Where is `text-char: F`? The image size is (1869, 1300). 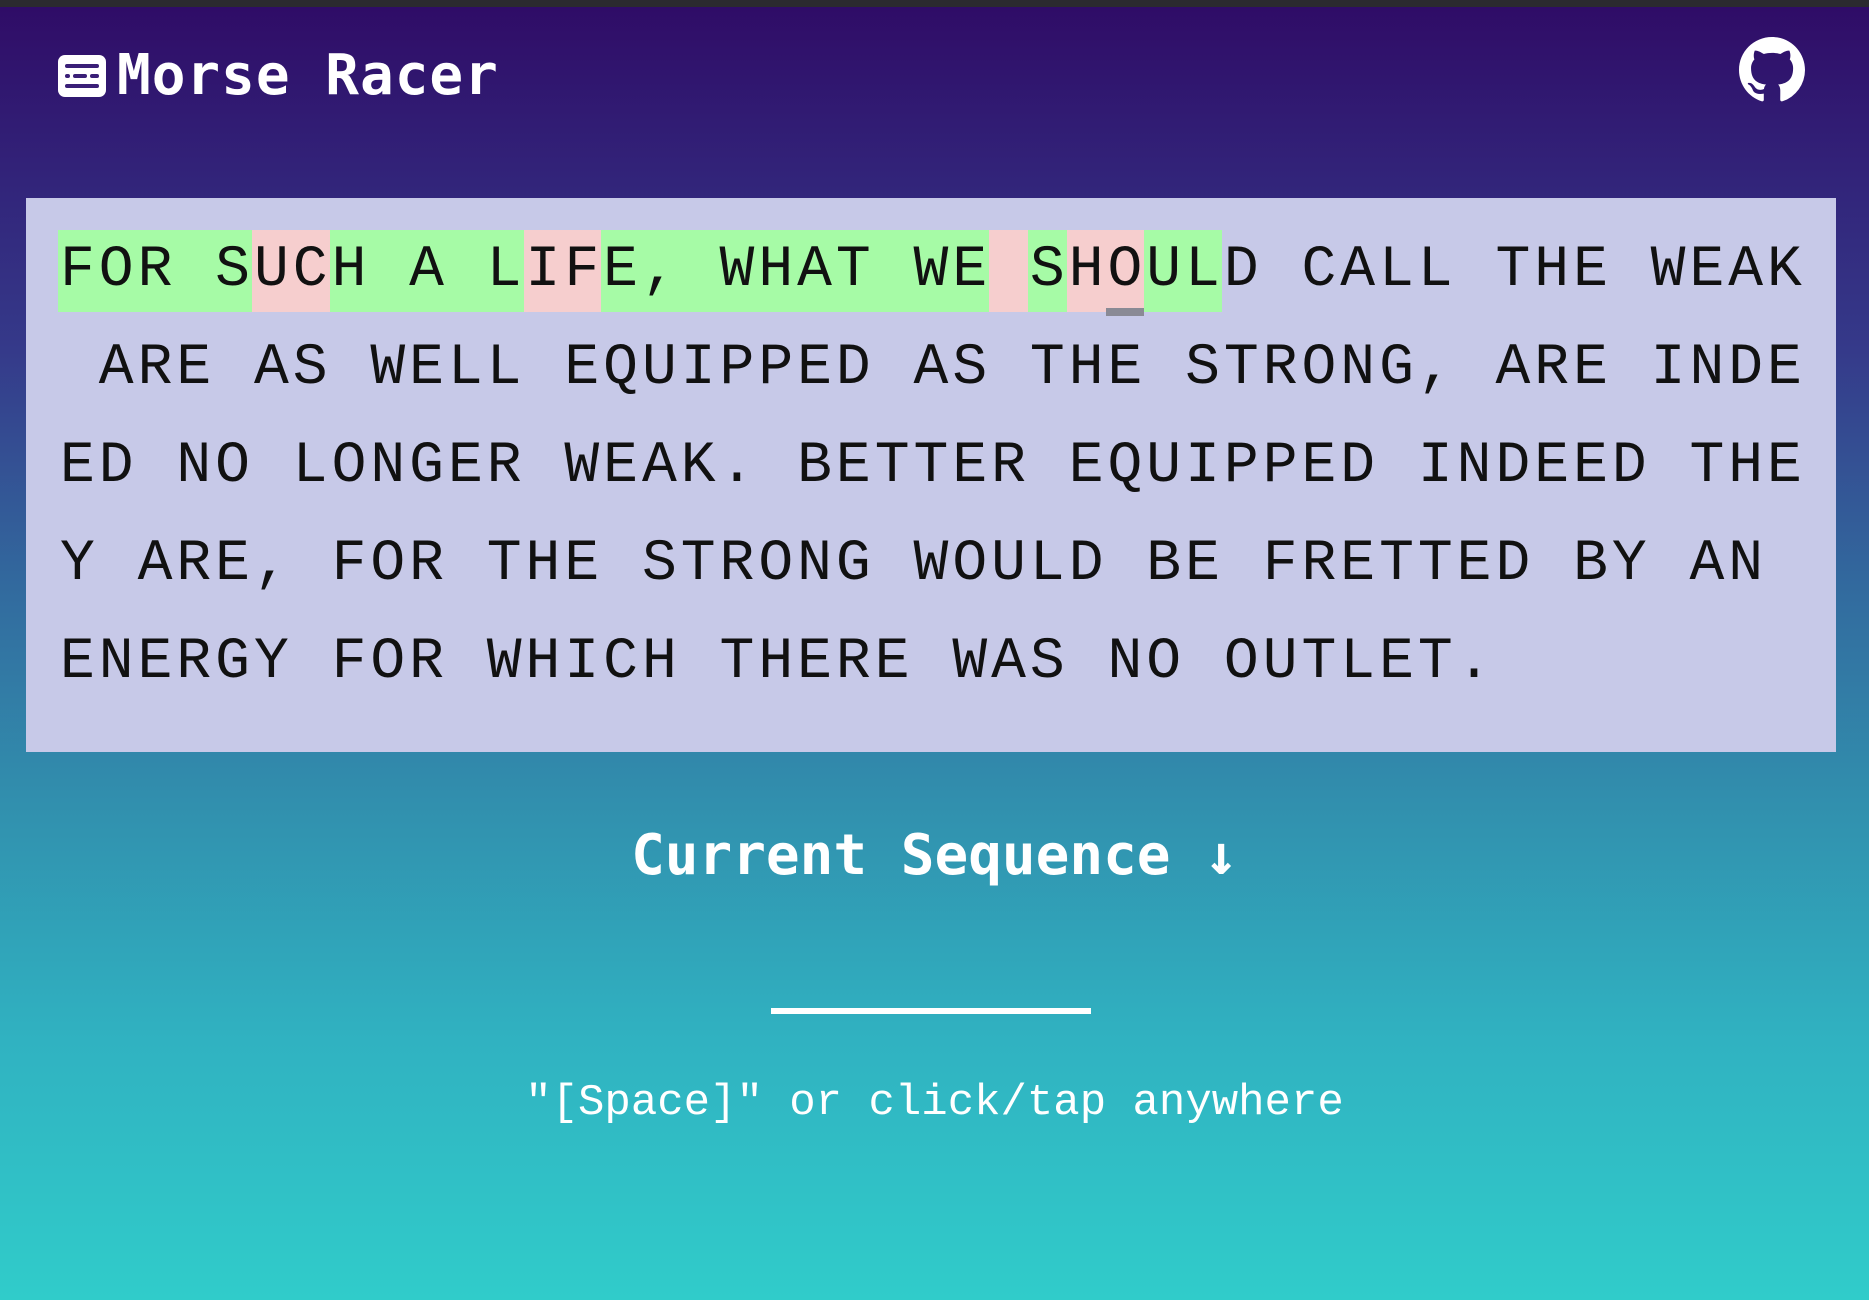
text-char: F is located at coordinates (349, 662).